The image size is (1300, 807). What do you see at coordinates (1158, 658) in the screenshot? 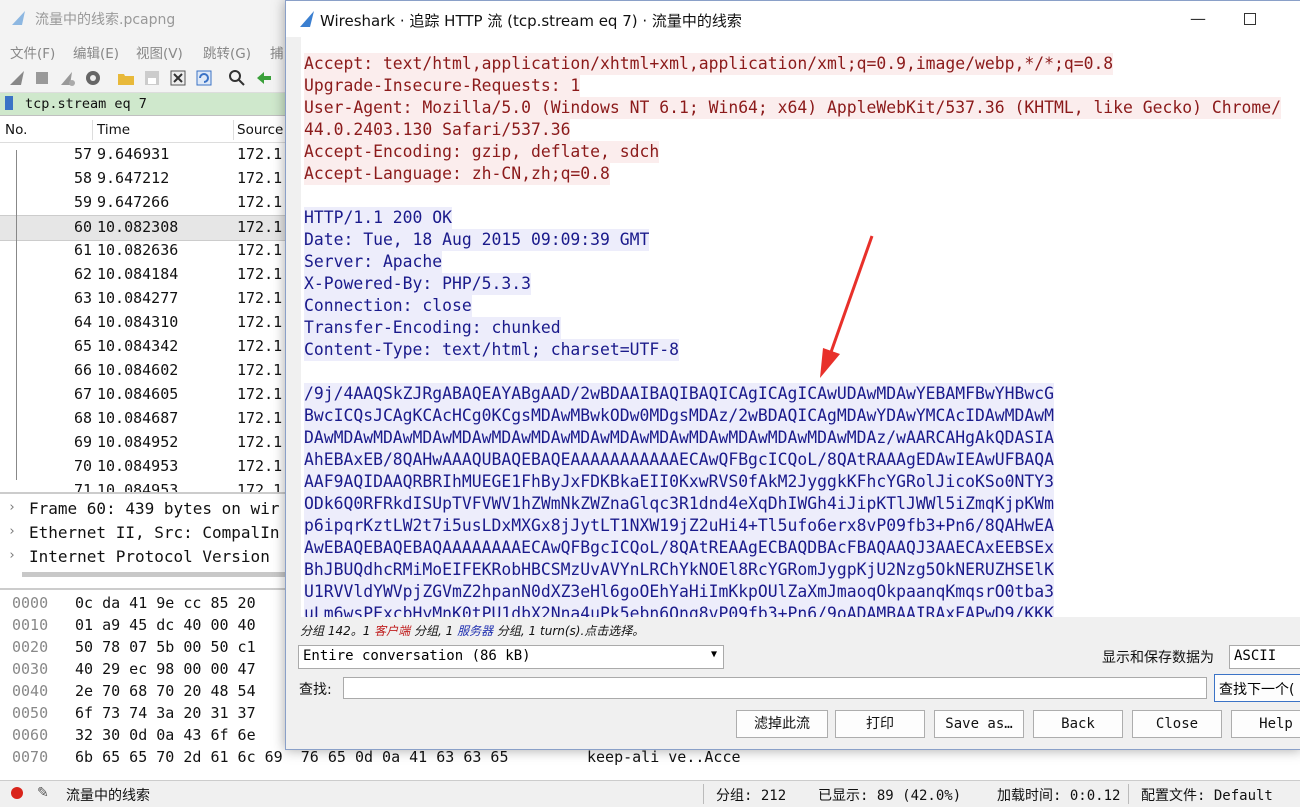
I see `show-data-as-label: 显示和保存数据为` at bounding box center [1158, 658].